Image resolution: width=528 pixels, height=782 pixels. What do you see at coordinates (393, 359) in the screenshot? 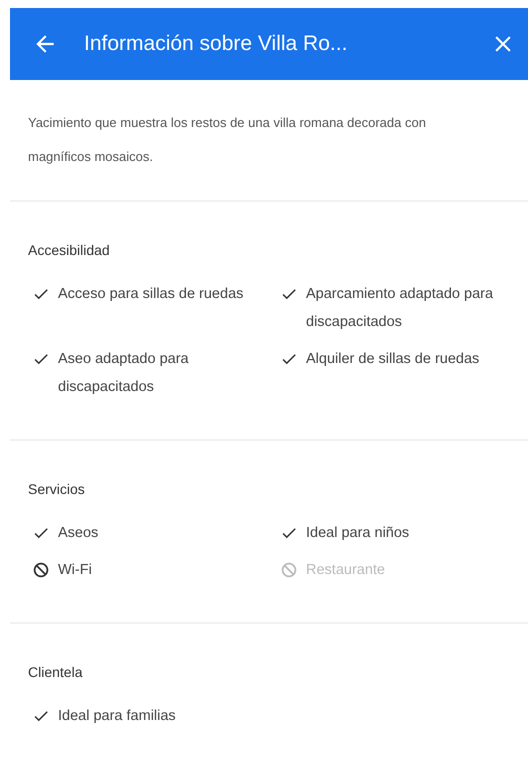
I see `amenity-label: Alquiler de sillas de ruedas` at bounding box center [393, 359].